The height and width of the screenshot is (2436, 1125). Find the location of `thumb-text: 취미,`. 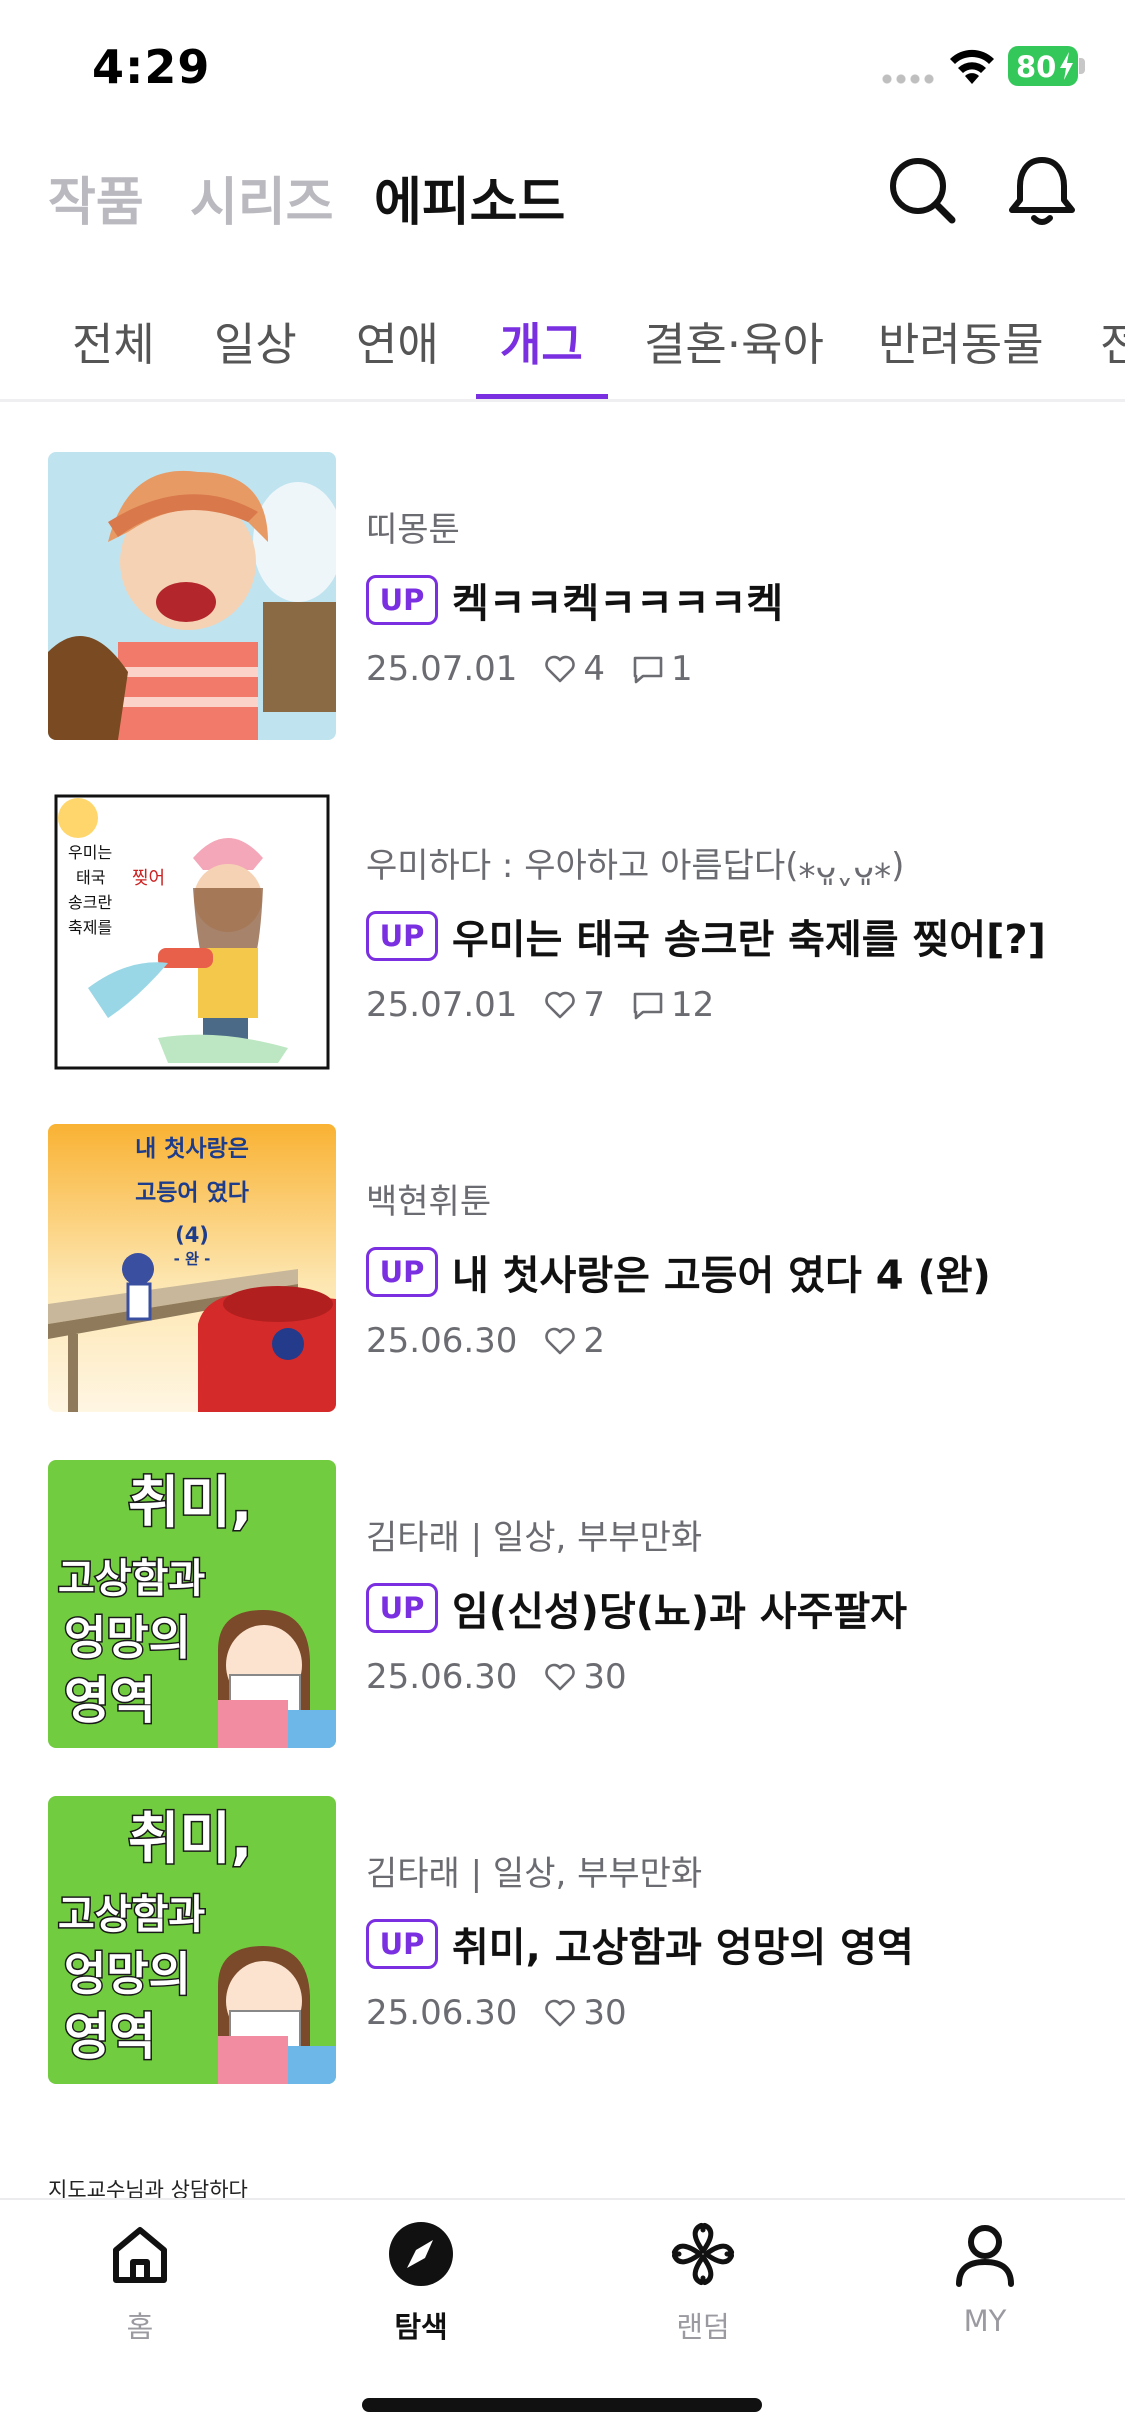

thumb-text: 취미, is located at coordinates (190, 1503).